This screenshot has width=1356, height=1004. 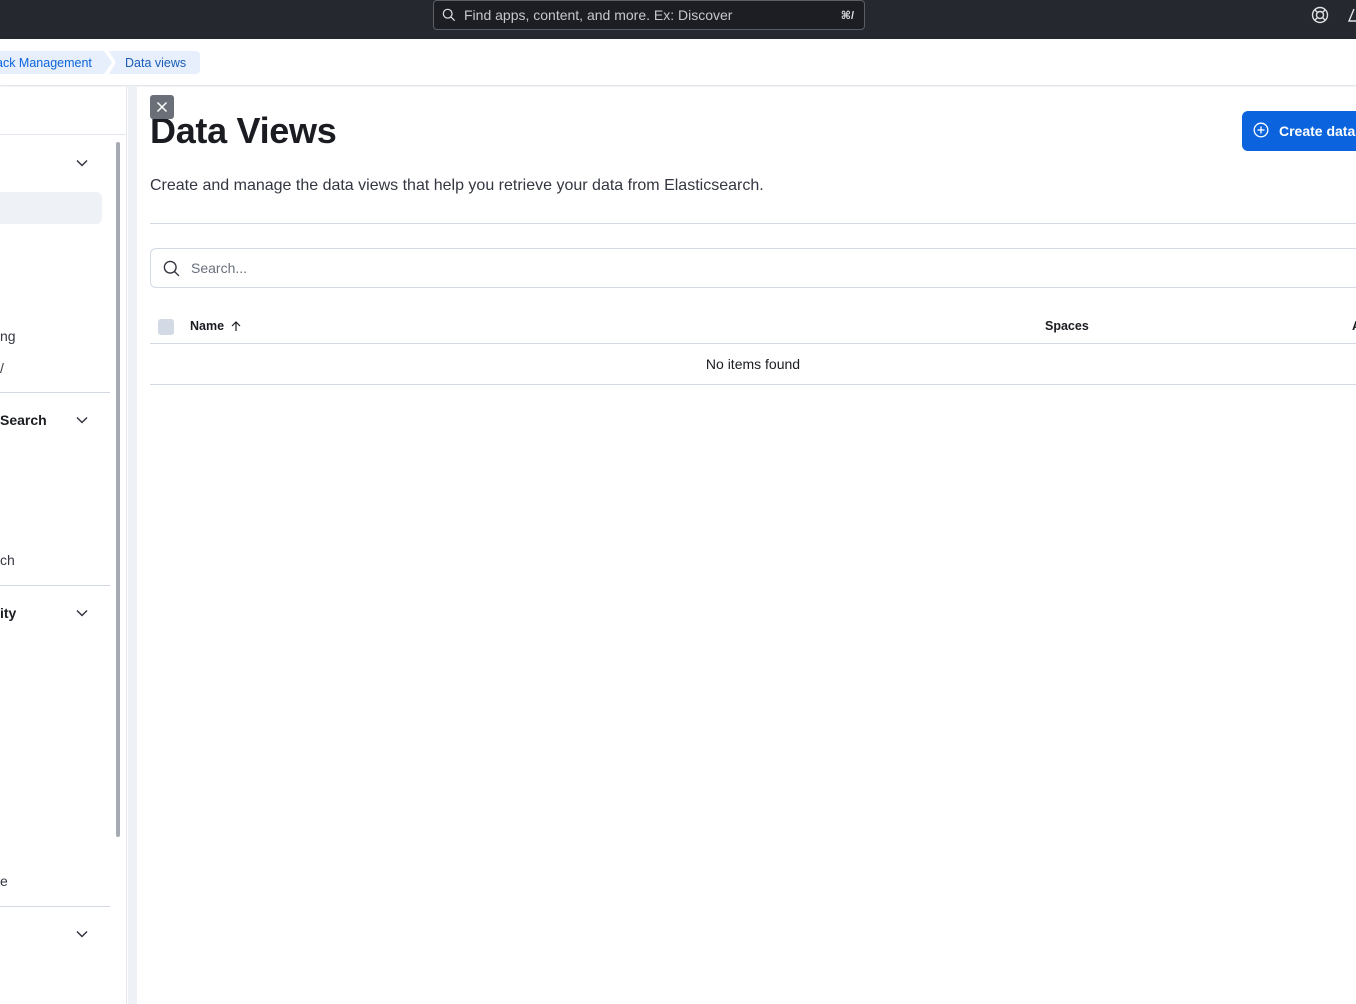 I want to click on column-header-spaces: Spaces, so click(x=1067, y=326).